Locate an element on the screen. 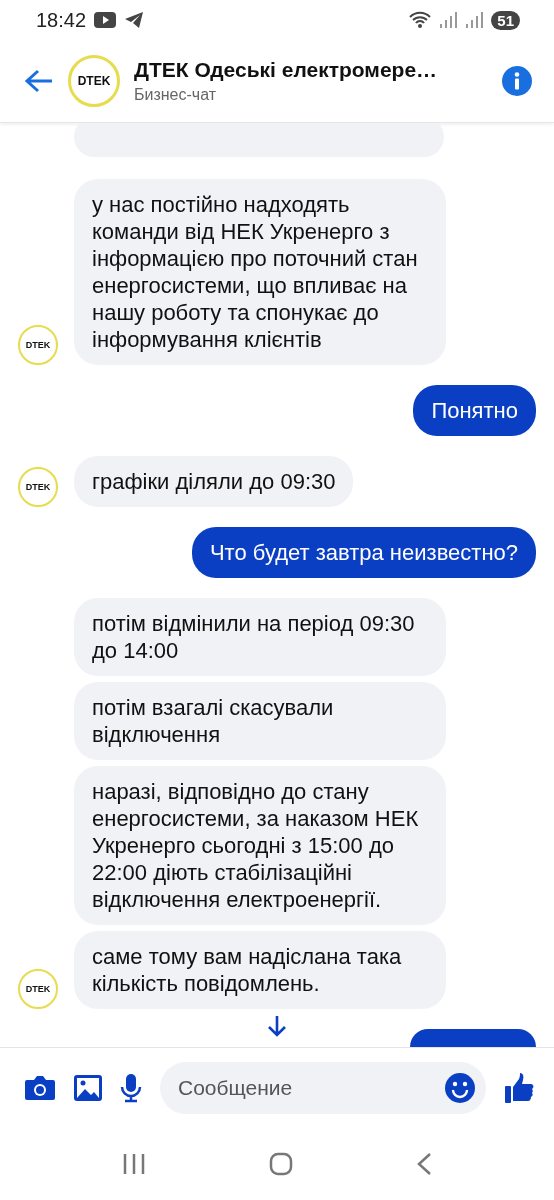 The height and width of the screenshot is (1200, 554). battery-level: 51 is located at coordinates (505, 20).